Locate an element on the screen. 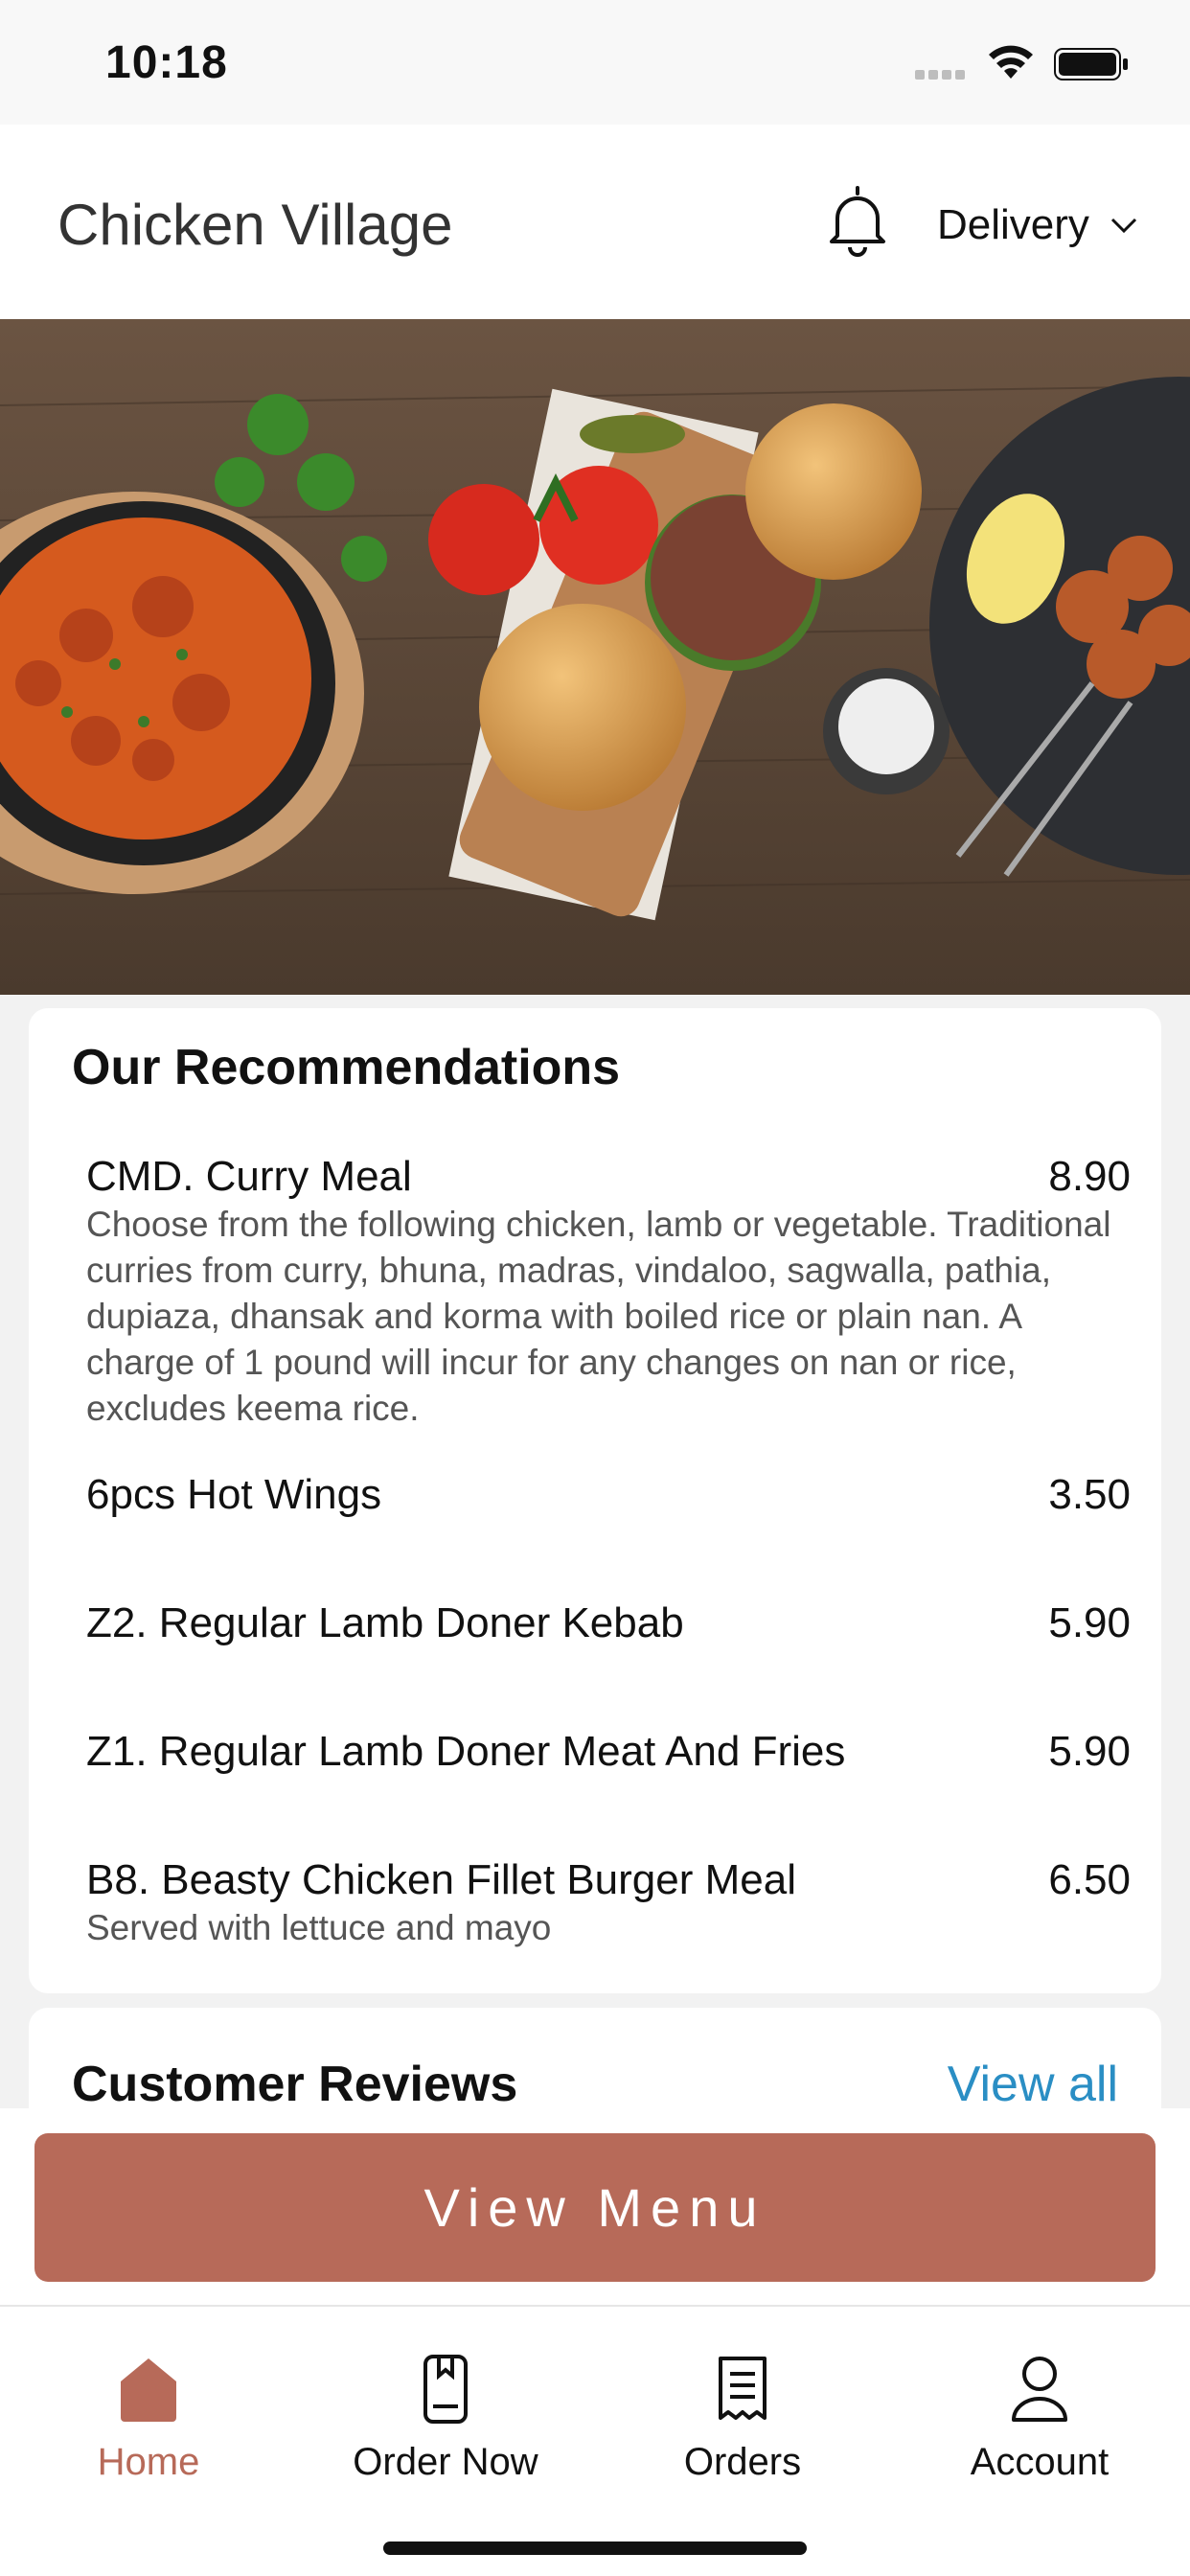 Image resolution: width=1190 pixels, height=2576 pixels. item-name: CMD. Curry Meal is located at coordinates (249, 1176).